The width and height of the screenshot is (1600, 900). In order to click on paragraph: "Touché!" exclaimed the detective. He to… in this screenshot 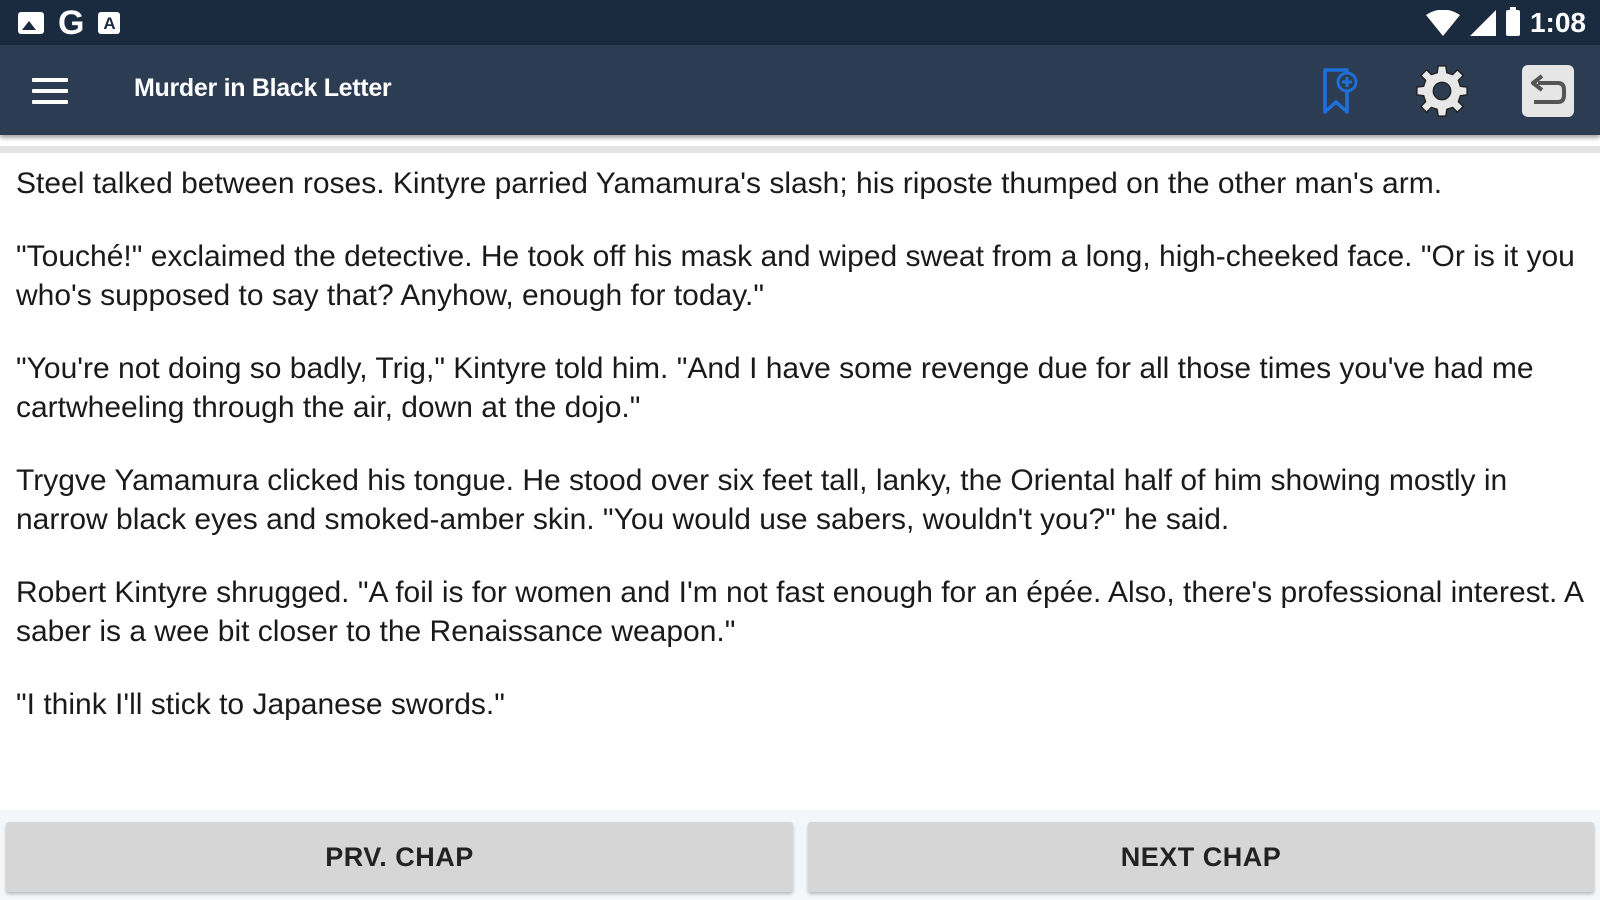, I will do `click(795, 276)`.